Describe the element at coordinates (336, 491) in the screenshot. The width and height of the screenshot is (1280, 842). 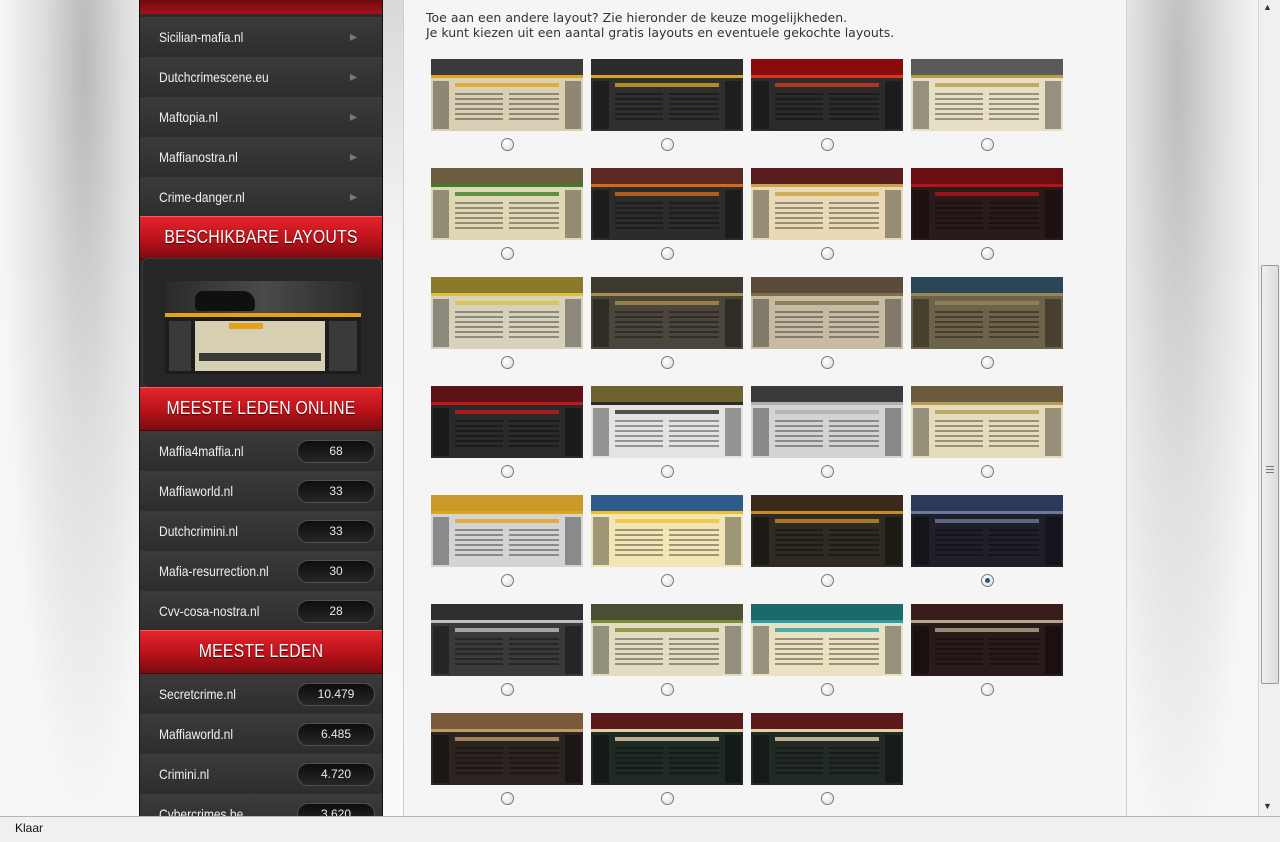
I see `member-count-badge: 33` at that location.